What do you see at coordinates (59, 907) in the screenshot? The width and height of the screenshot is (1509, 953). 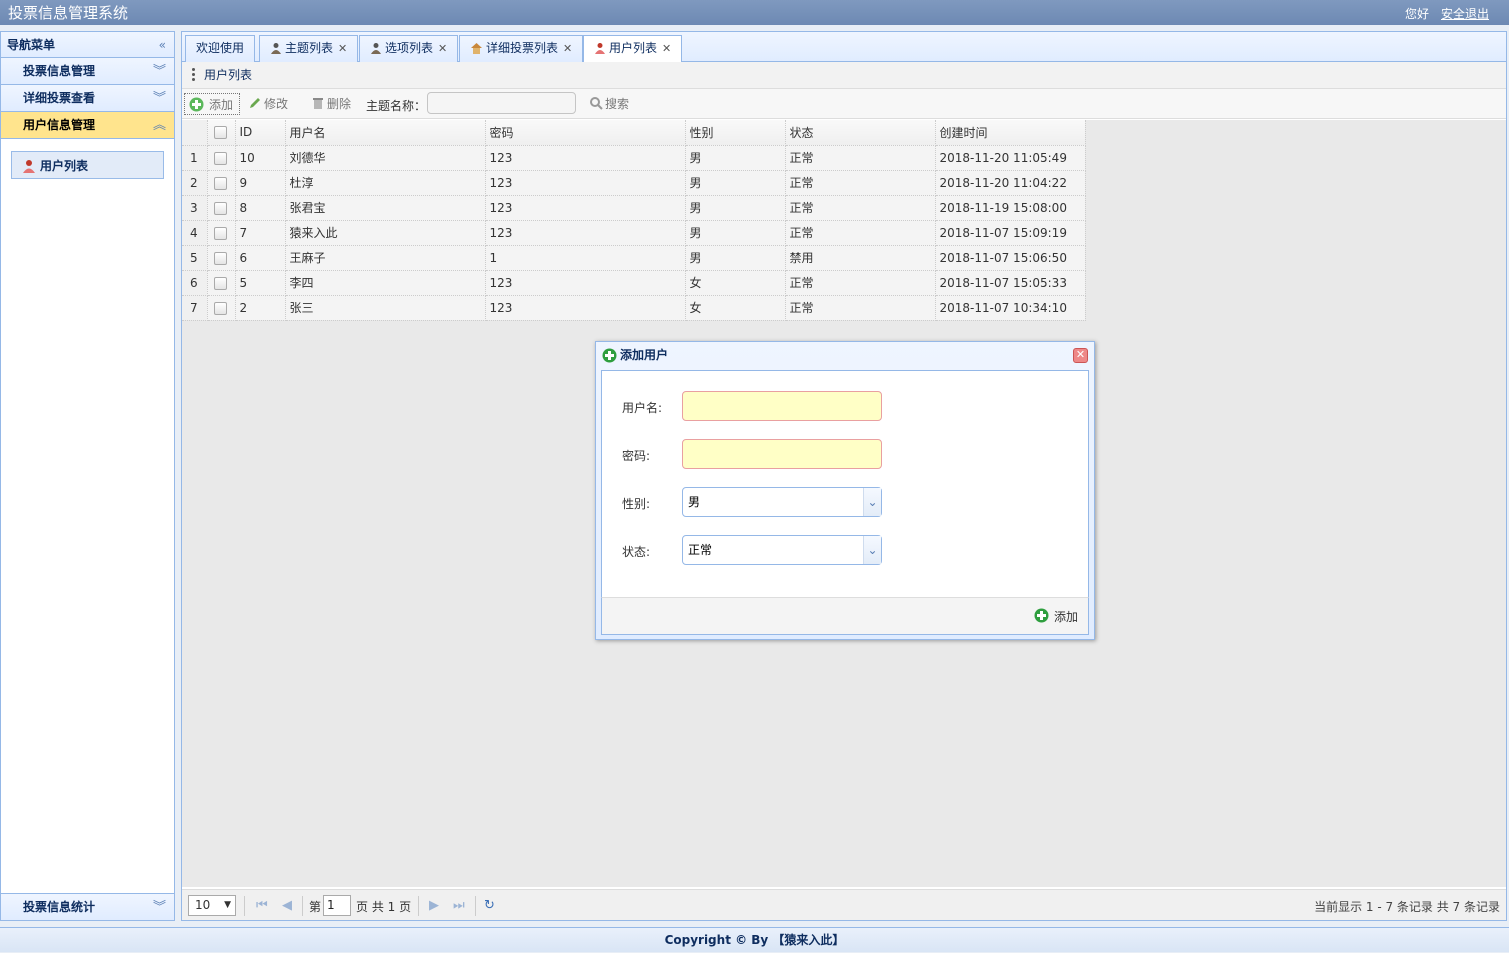 I see `sidebar-section-label: 投票信息统计` at bounding box center [59, 907].